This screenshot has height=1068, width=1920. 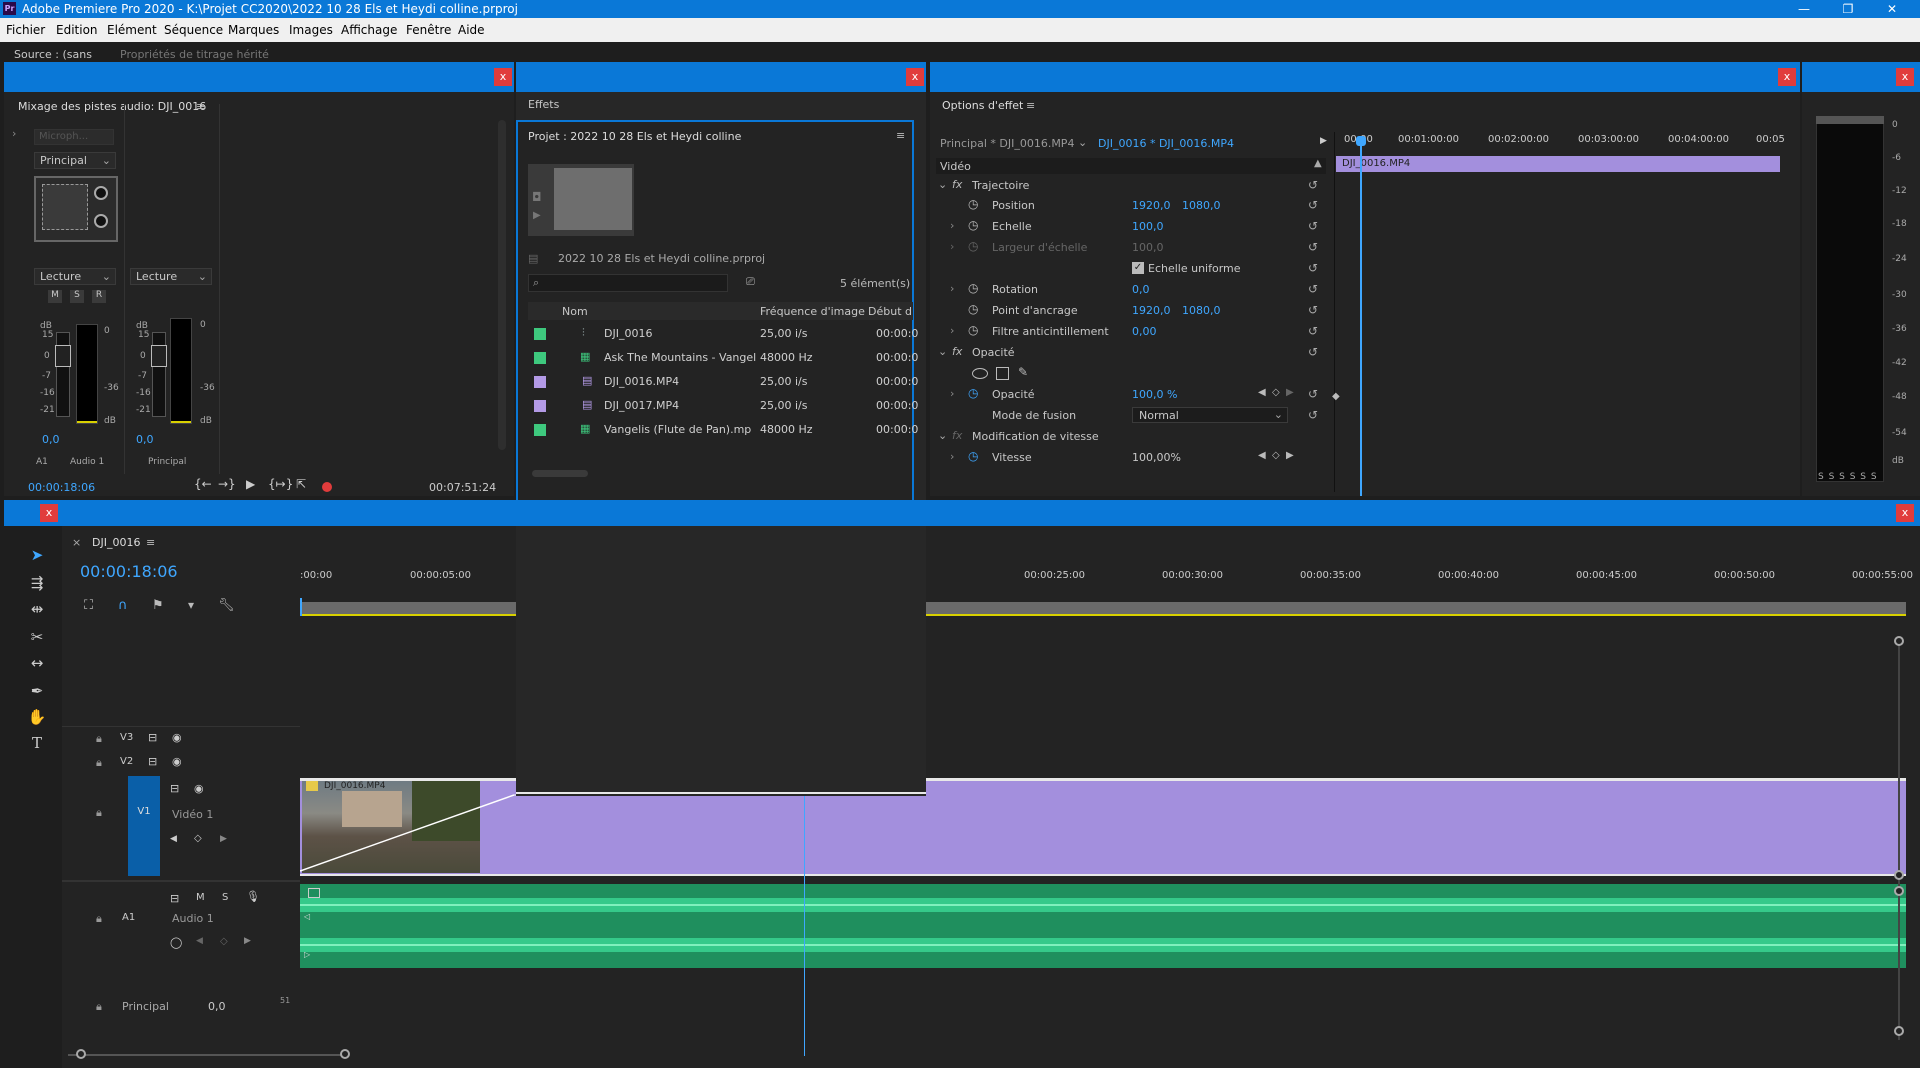 What do you see at coordinates (750, 282) in the screenshot?
I see `new-bin-icon: ⎚` at bounding box center [750, 282].